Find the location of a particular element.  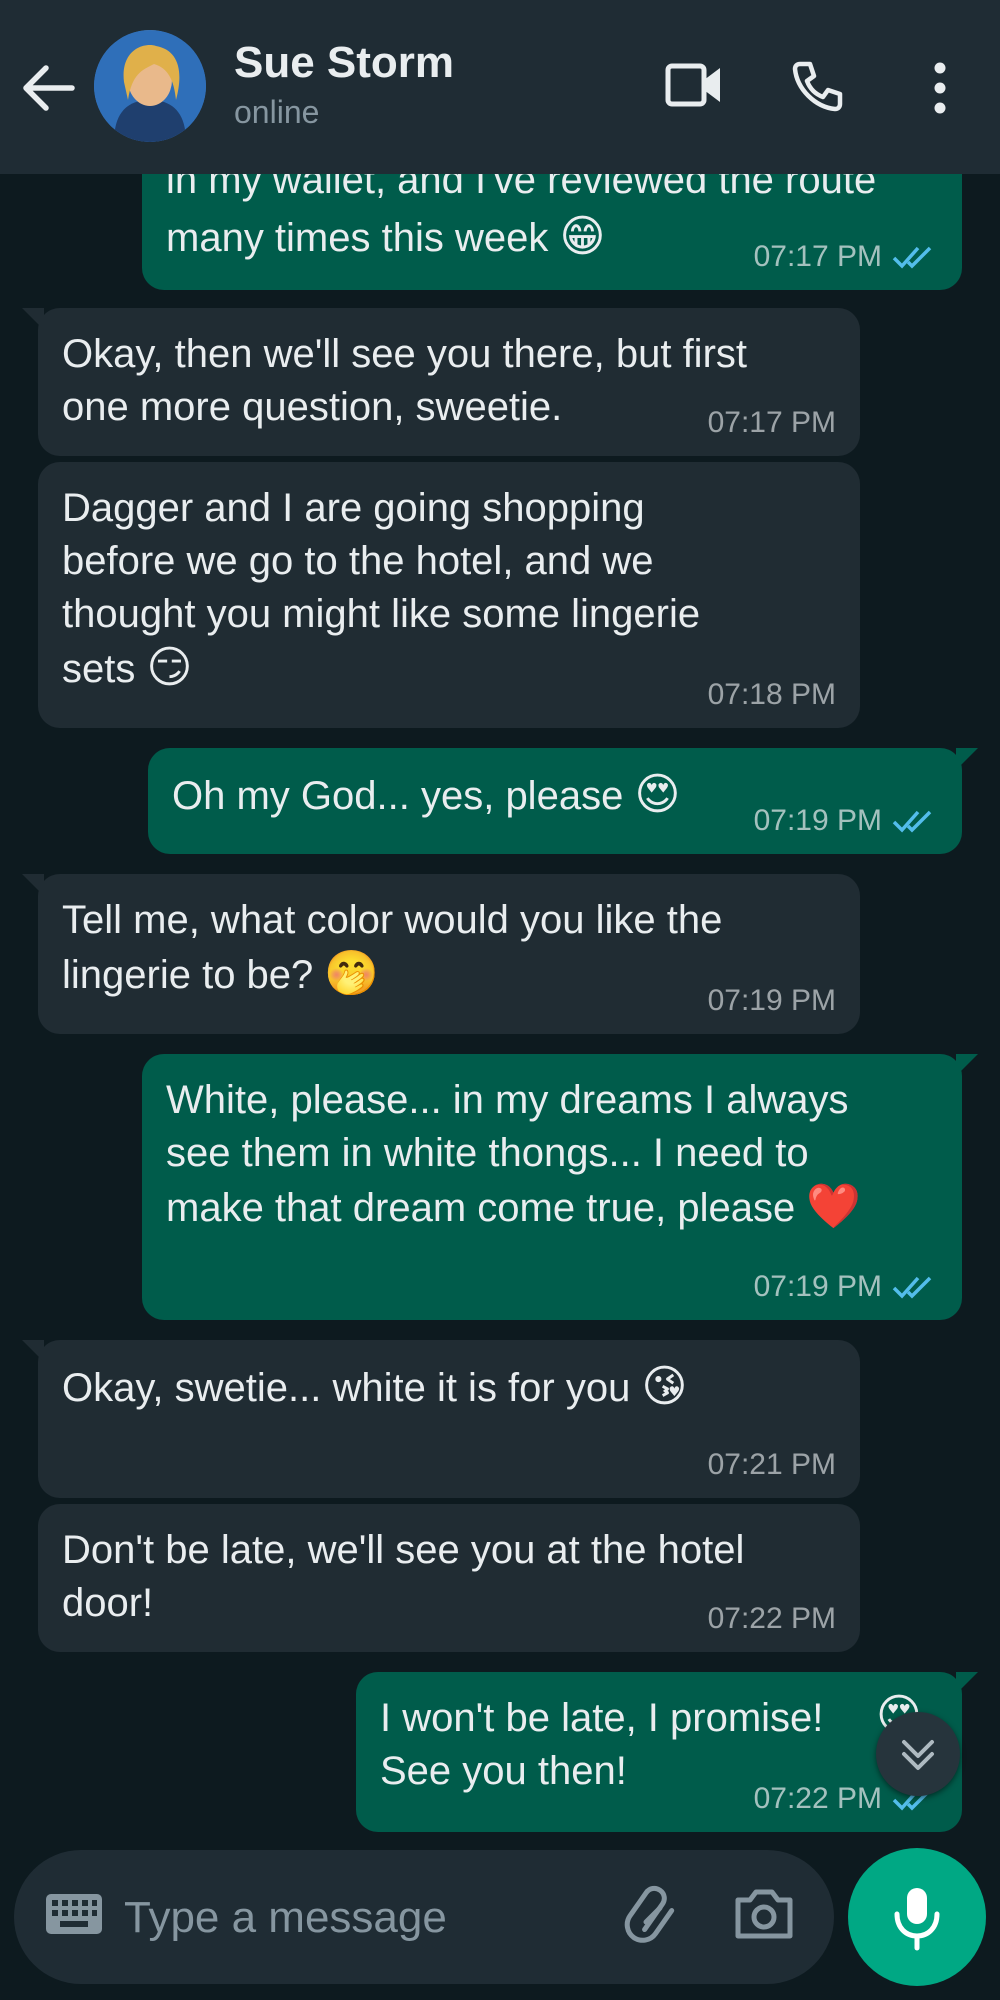

avatar-image is located at coordinates (150, 86).